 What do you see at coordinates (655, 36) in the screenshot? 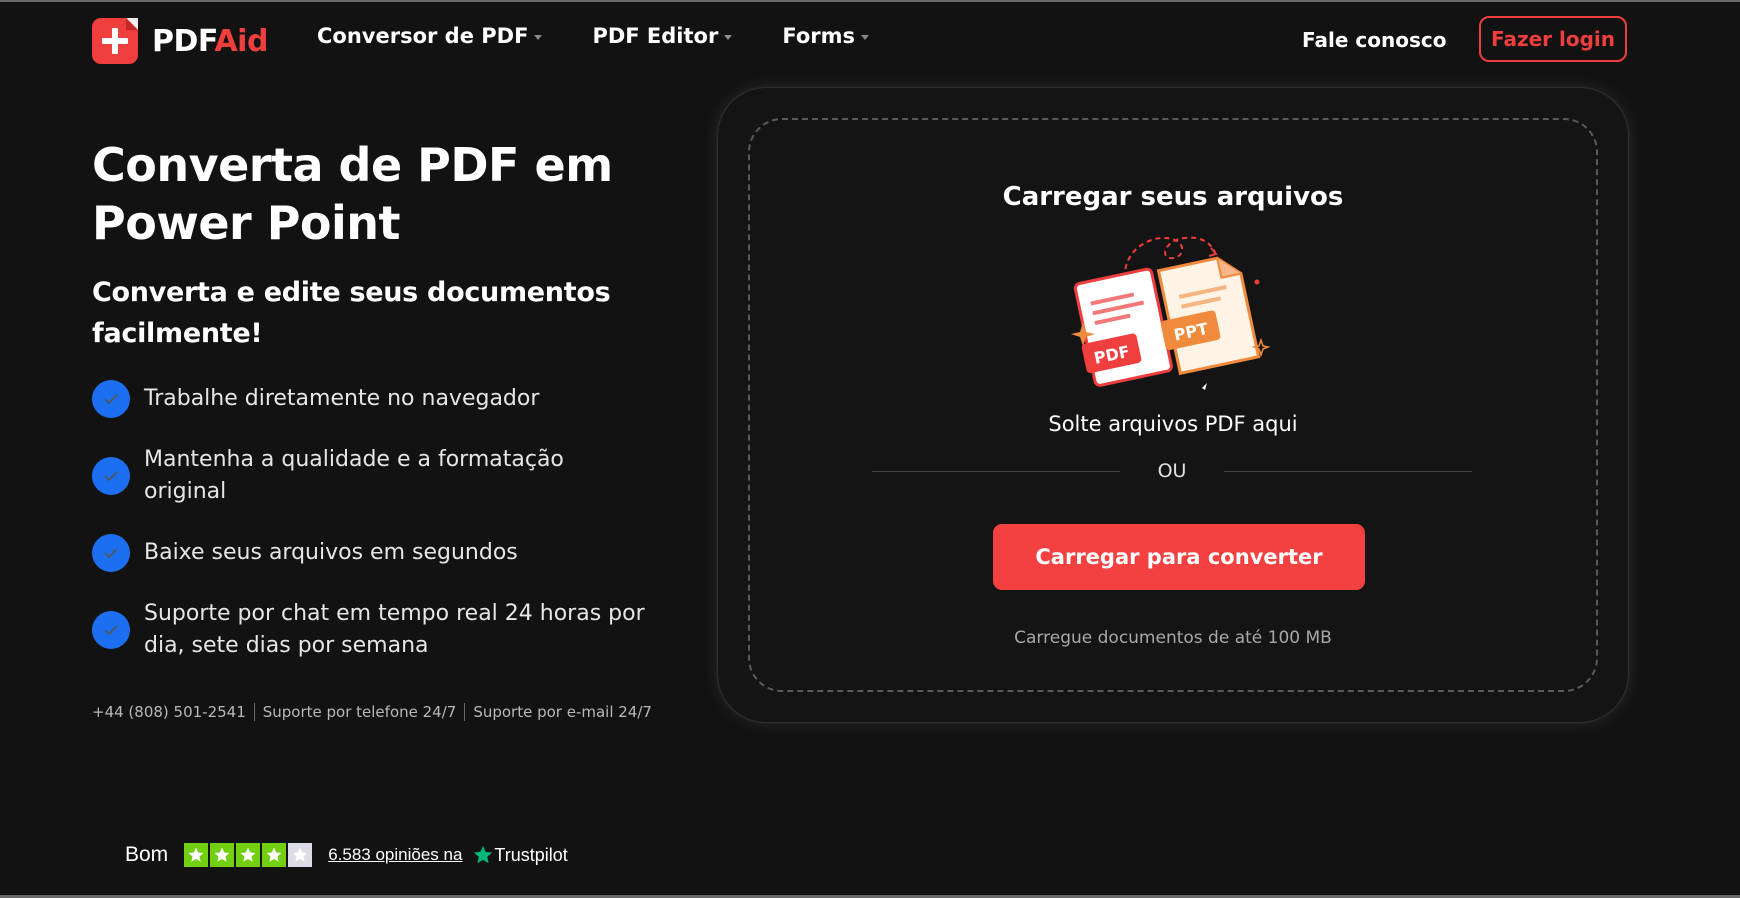
I see `nav-item-label: PDF Editor` at bounding box center [655, 36].